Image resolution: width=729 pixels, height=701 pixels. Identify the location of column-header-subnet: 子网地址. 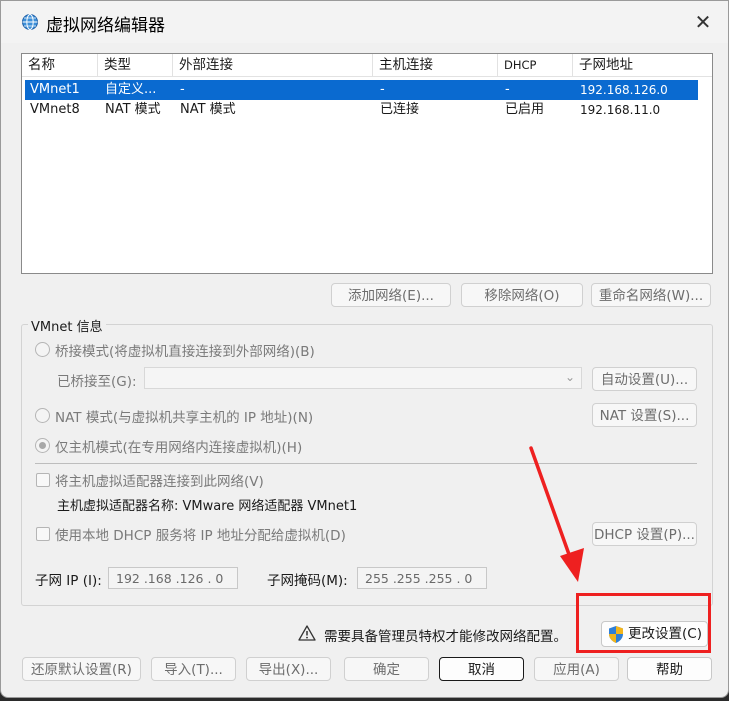
(642, 65).